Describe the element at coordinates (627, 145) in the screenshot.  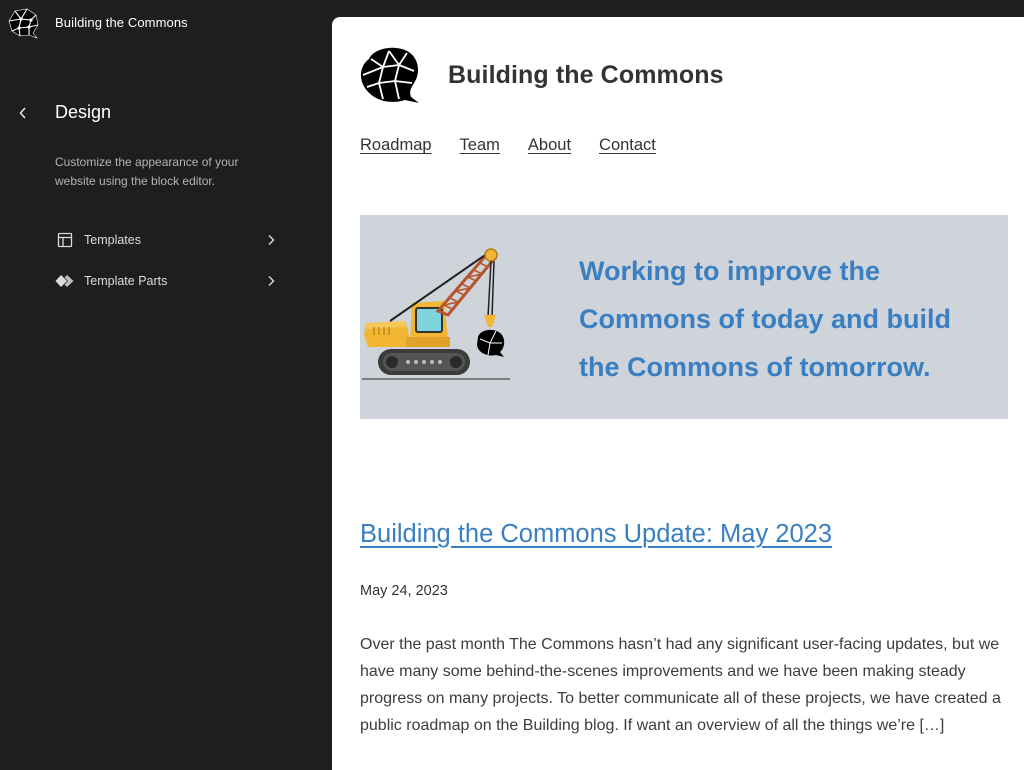
I see `nav-link-contact: Contact` at that location.